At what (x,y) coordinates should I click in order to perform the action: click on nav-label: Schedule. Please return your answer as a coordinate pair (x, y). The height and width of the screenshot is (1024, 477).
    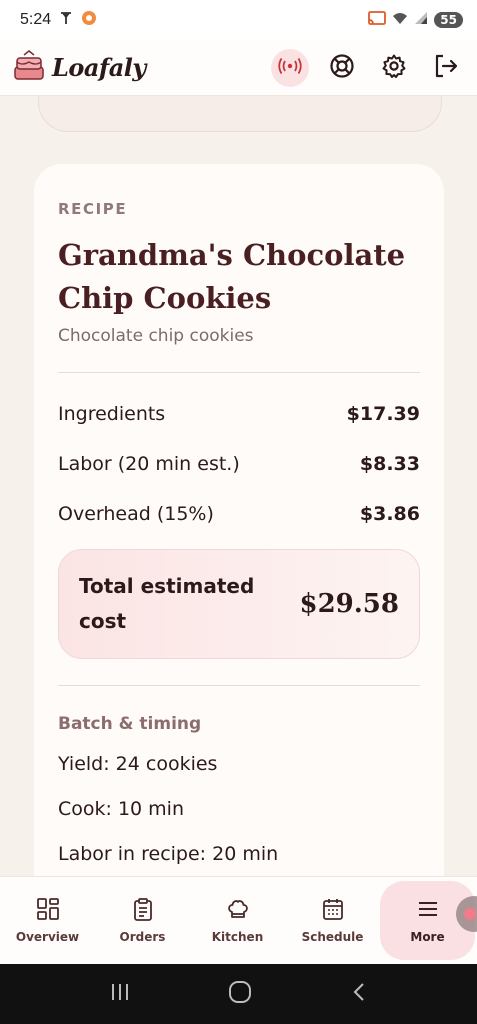
    Looking at the image, I should click on (332, 937).